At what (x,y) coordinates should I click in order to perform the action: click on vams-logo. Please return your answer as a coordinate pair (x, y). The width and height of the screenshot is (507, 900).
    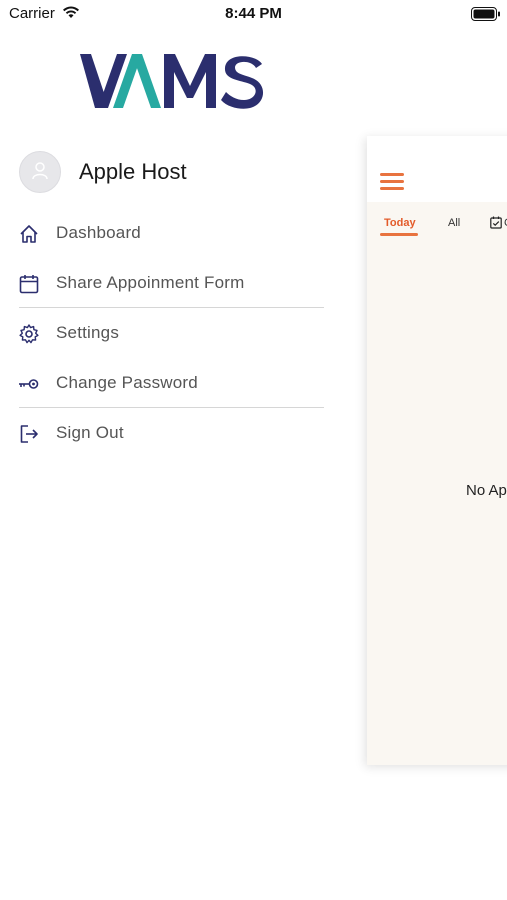
    Looking at the image, I should click on (173, 83).